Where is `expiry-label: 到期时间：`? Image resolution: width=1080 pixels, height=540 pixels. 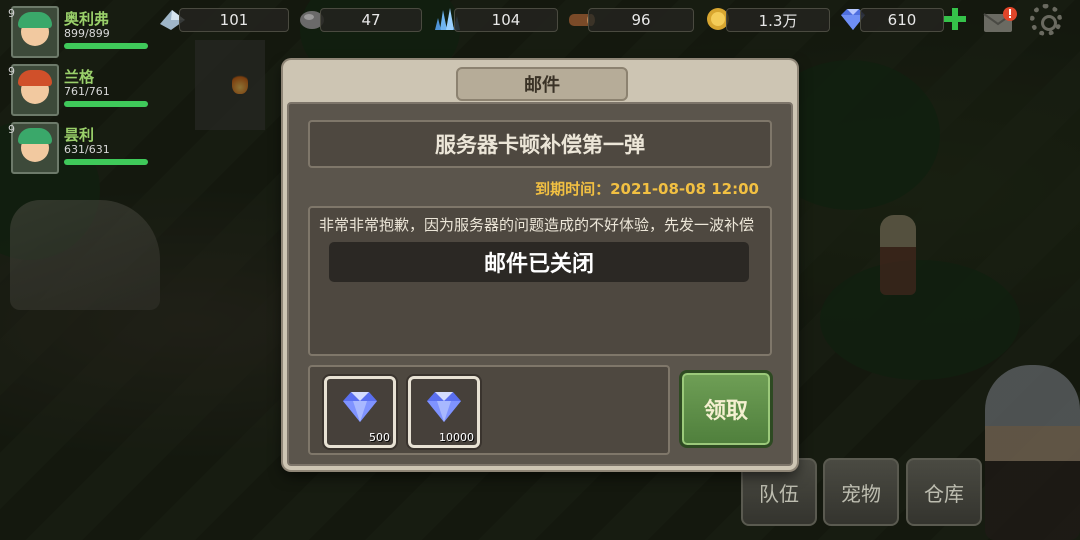
expiry-label: 到期时间： is located at coordinates (573, 189).